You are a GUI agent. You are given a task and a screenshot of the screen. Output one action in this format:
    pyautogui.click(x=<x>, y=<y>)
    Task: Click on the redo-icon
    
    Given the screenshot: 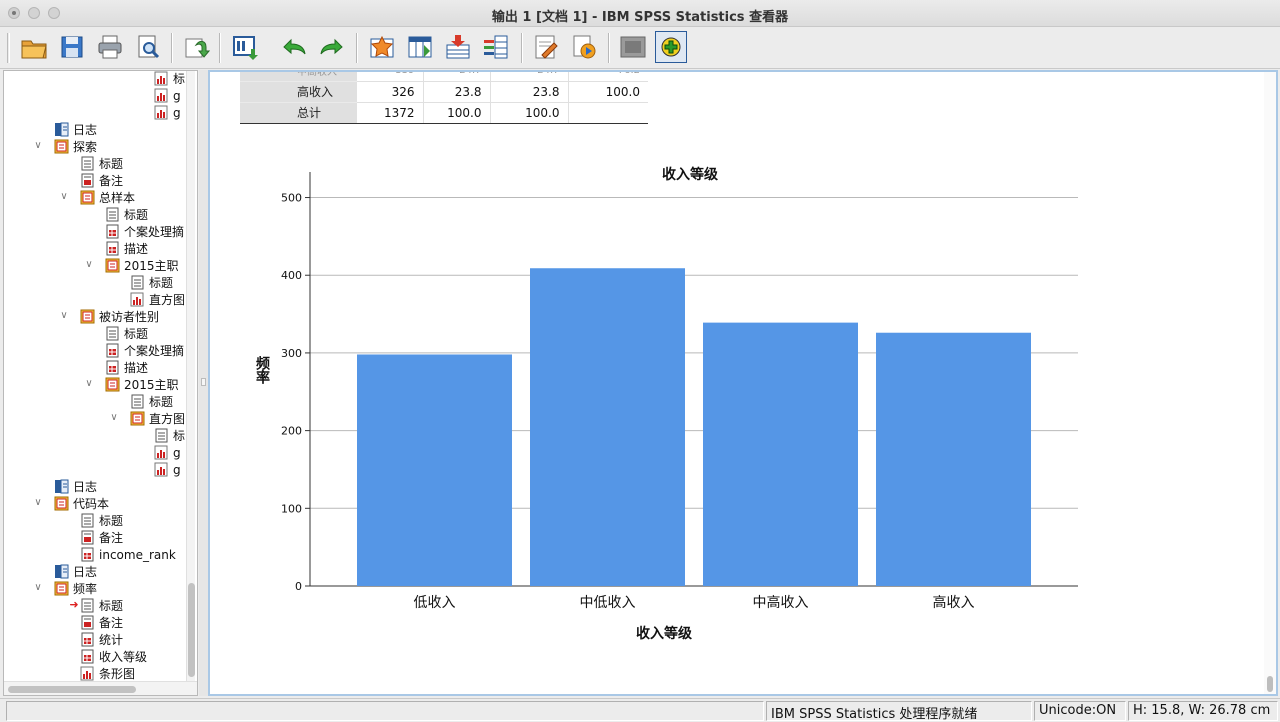 What is the action you would take?
    pyautogui.click(x=332, y=47)
    